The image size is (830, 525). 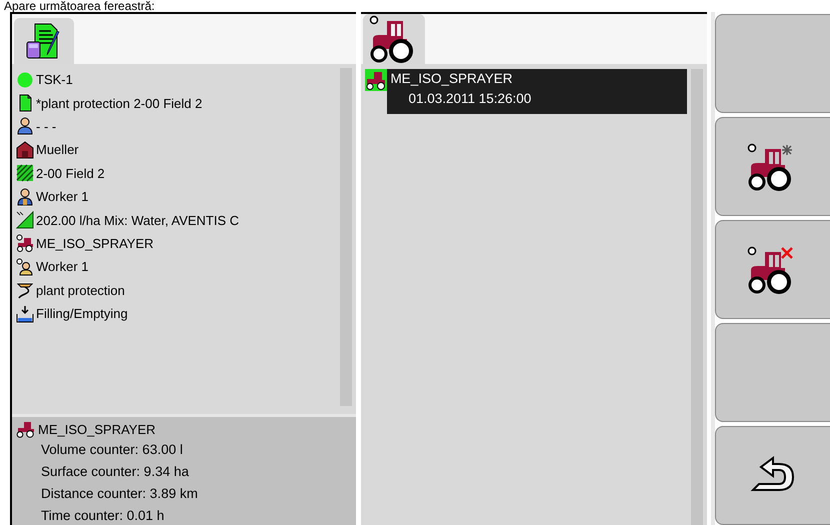 I want to click on task-tab, so click(x=44, y=41).